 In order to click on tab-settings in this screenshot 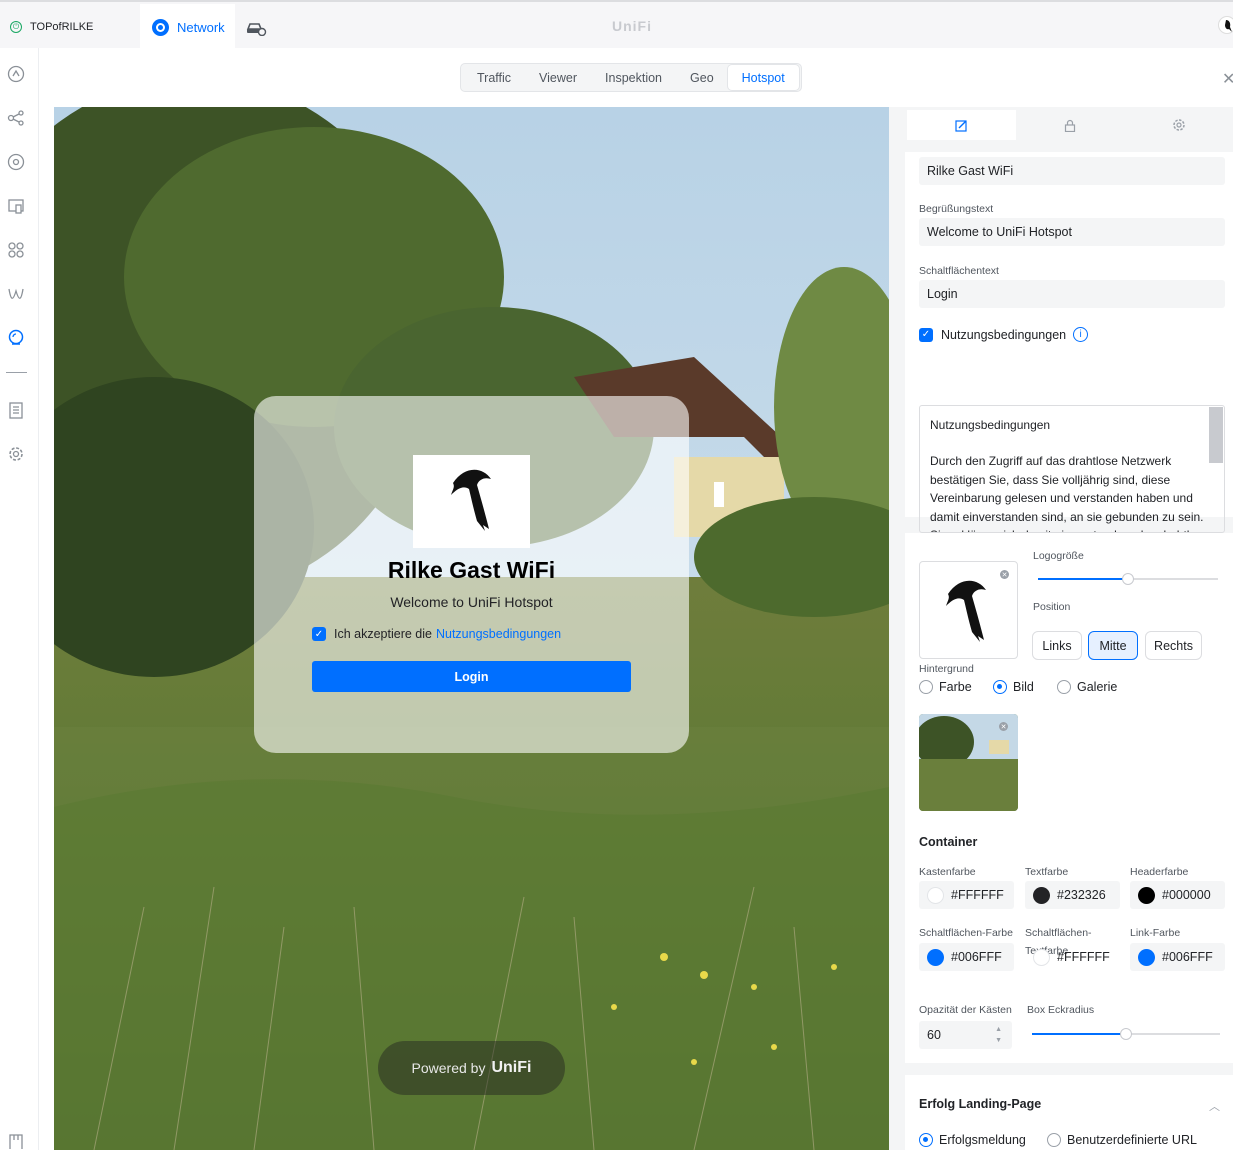, I will do `click(1178, 125)`.